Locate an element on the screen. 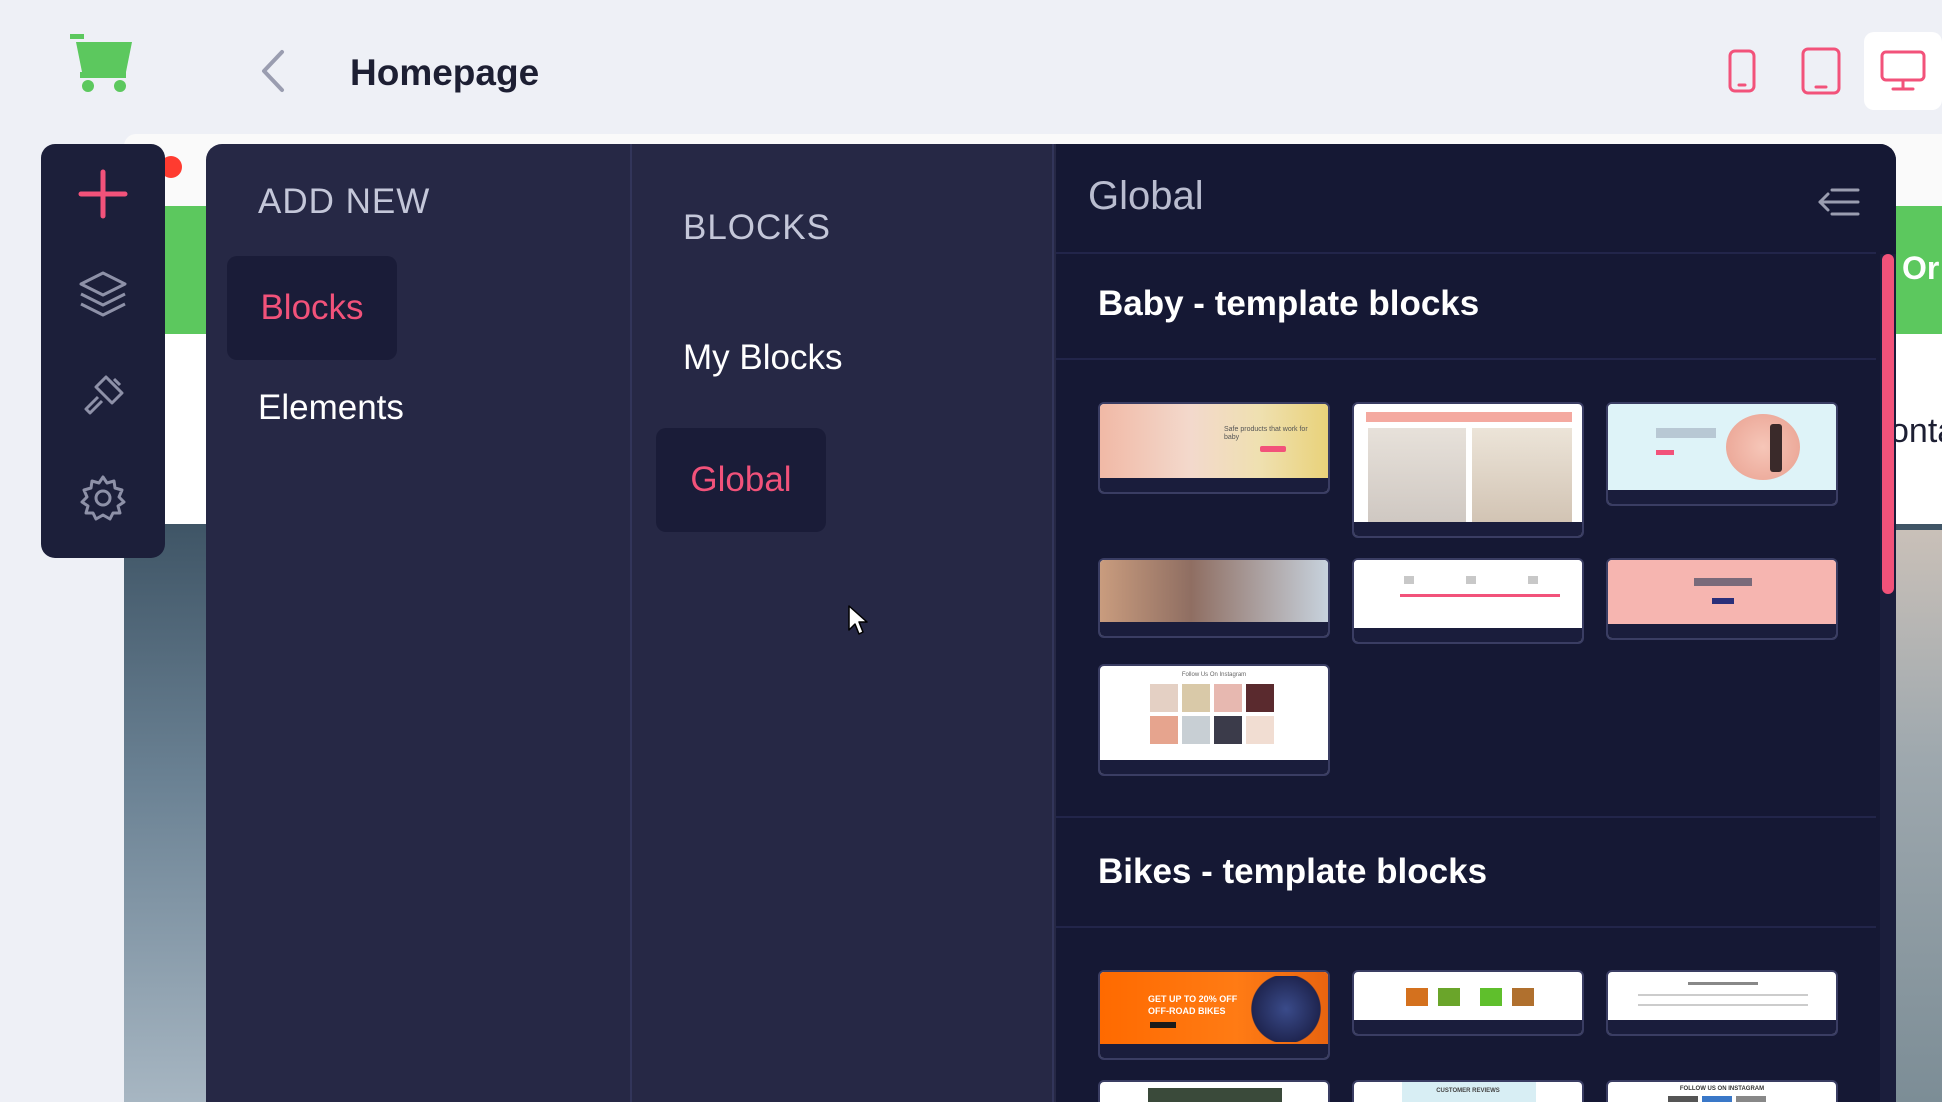 The height and width of the screenshot is (1102, 1942). block-thumbnail-bikes-table is located at coordinates (1722, 1003).